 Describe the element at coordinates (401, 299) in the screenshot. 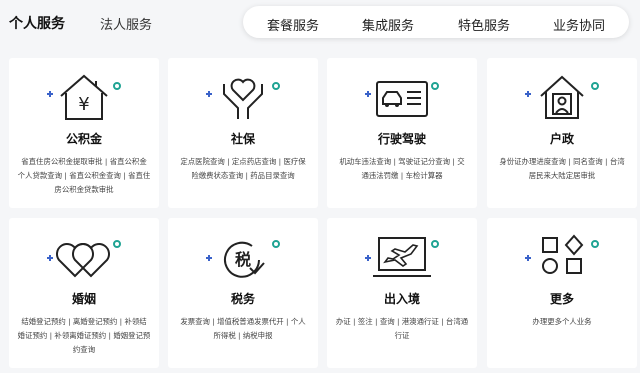

I see `card-title: 出入境` at that location.